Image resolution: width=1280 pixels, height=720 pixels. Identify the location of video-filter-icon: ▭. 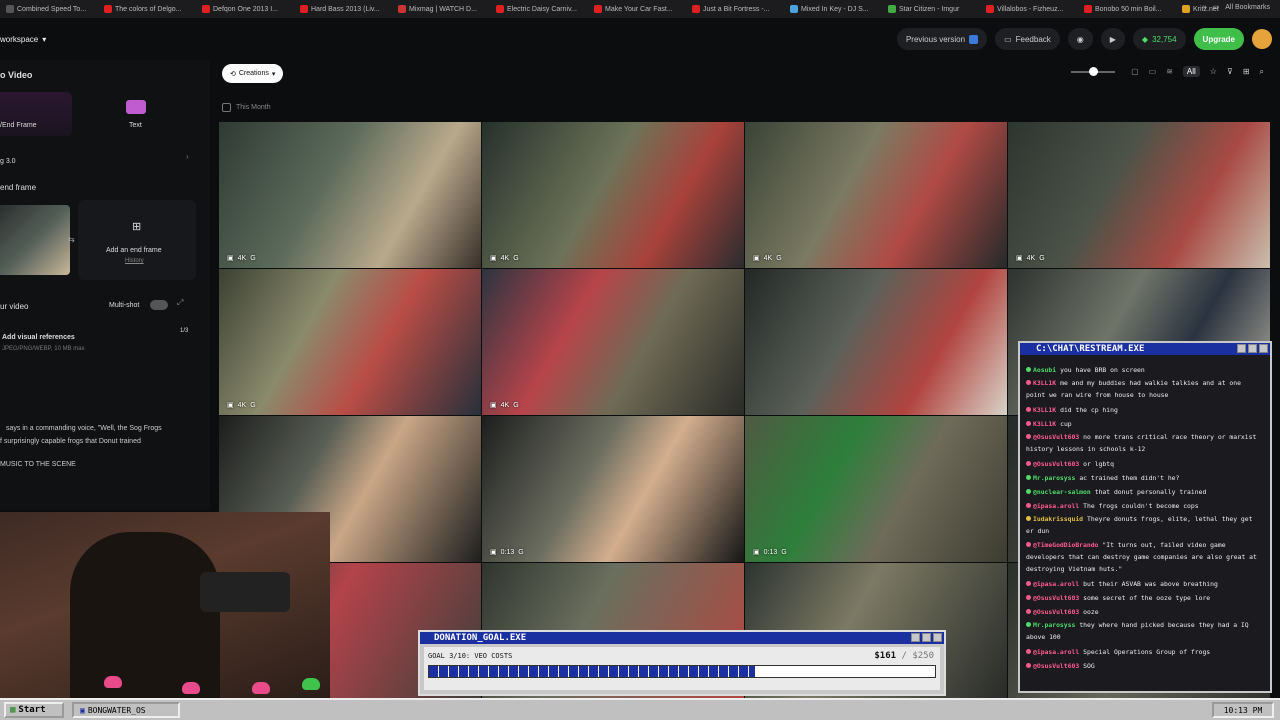
(1153, 71).